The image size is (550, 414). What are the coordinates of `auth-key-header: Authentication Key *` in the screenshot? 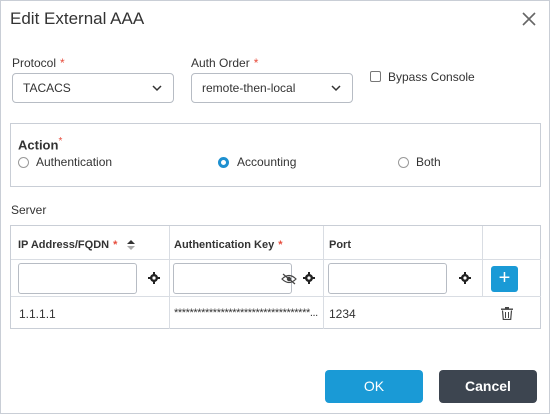 It's located at (228, 245).